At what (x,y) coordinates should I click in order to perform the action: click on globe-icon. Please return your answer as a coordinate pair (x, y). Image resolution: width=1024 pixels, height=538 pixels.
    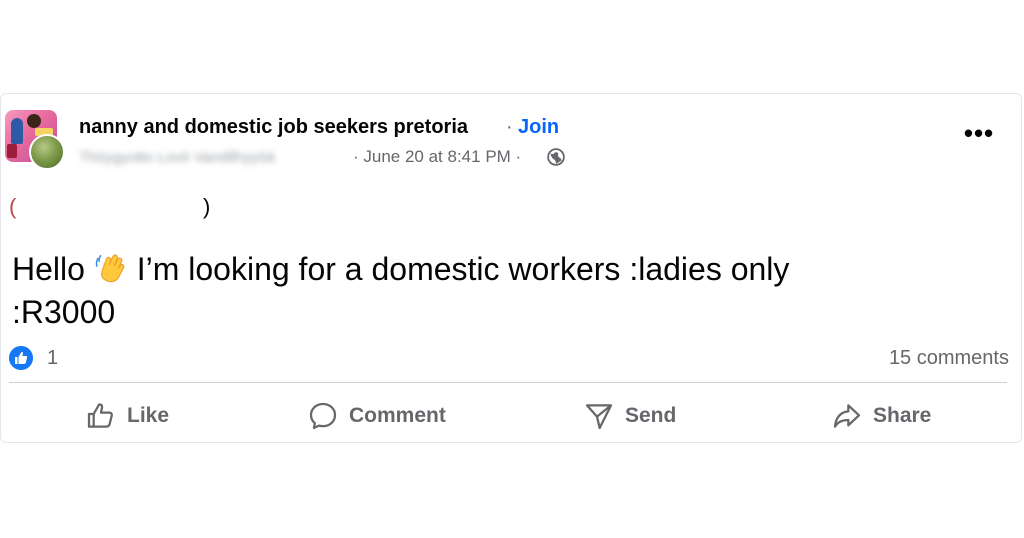
    Looking at the image, I should click on (556, 157).